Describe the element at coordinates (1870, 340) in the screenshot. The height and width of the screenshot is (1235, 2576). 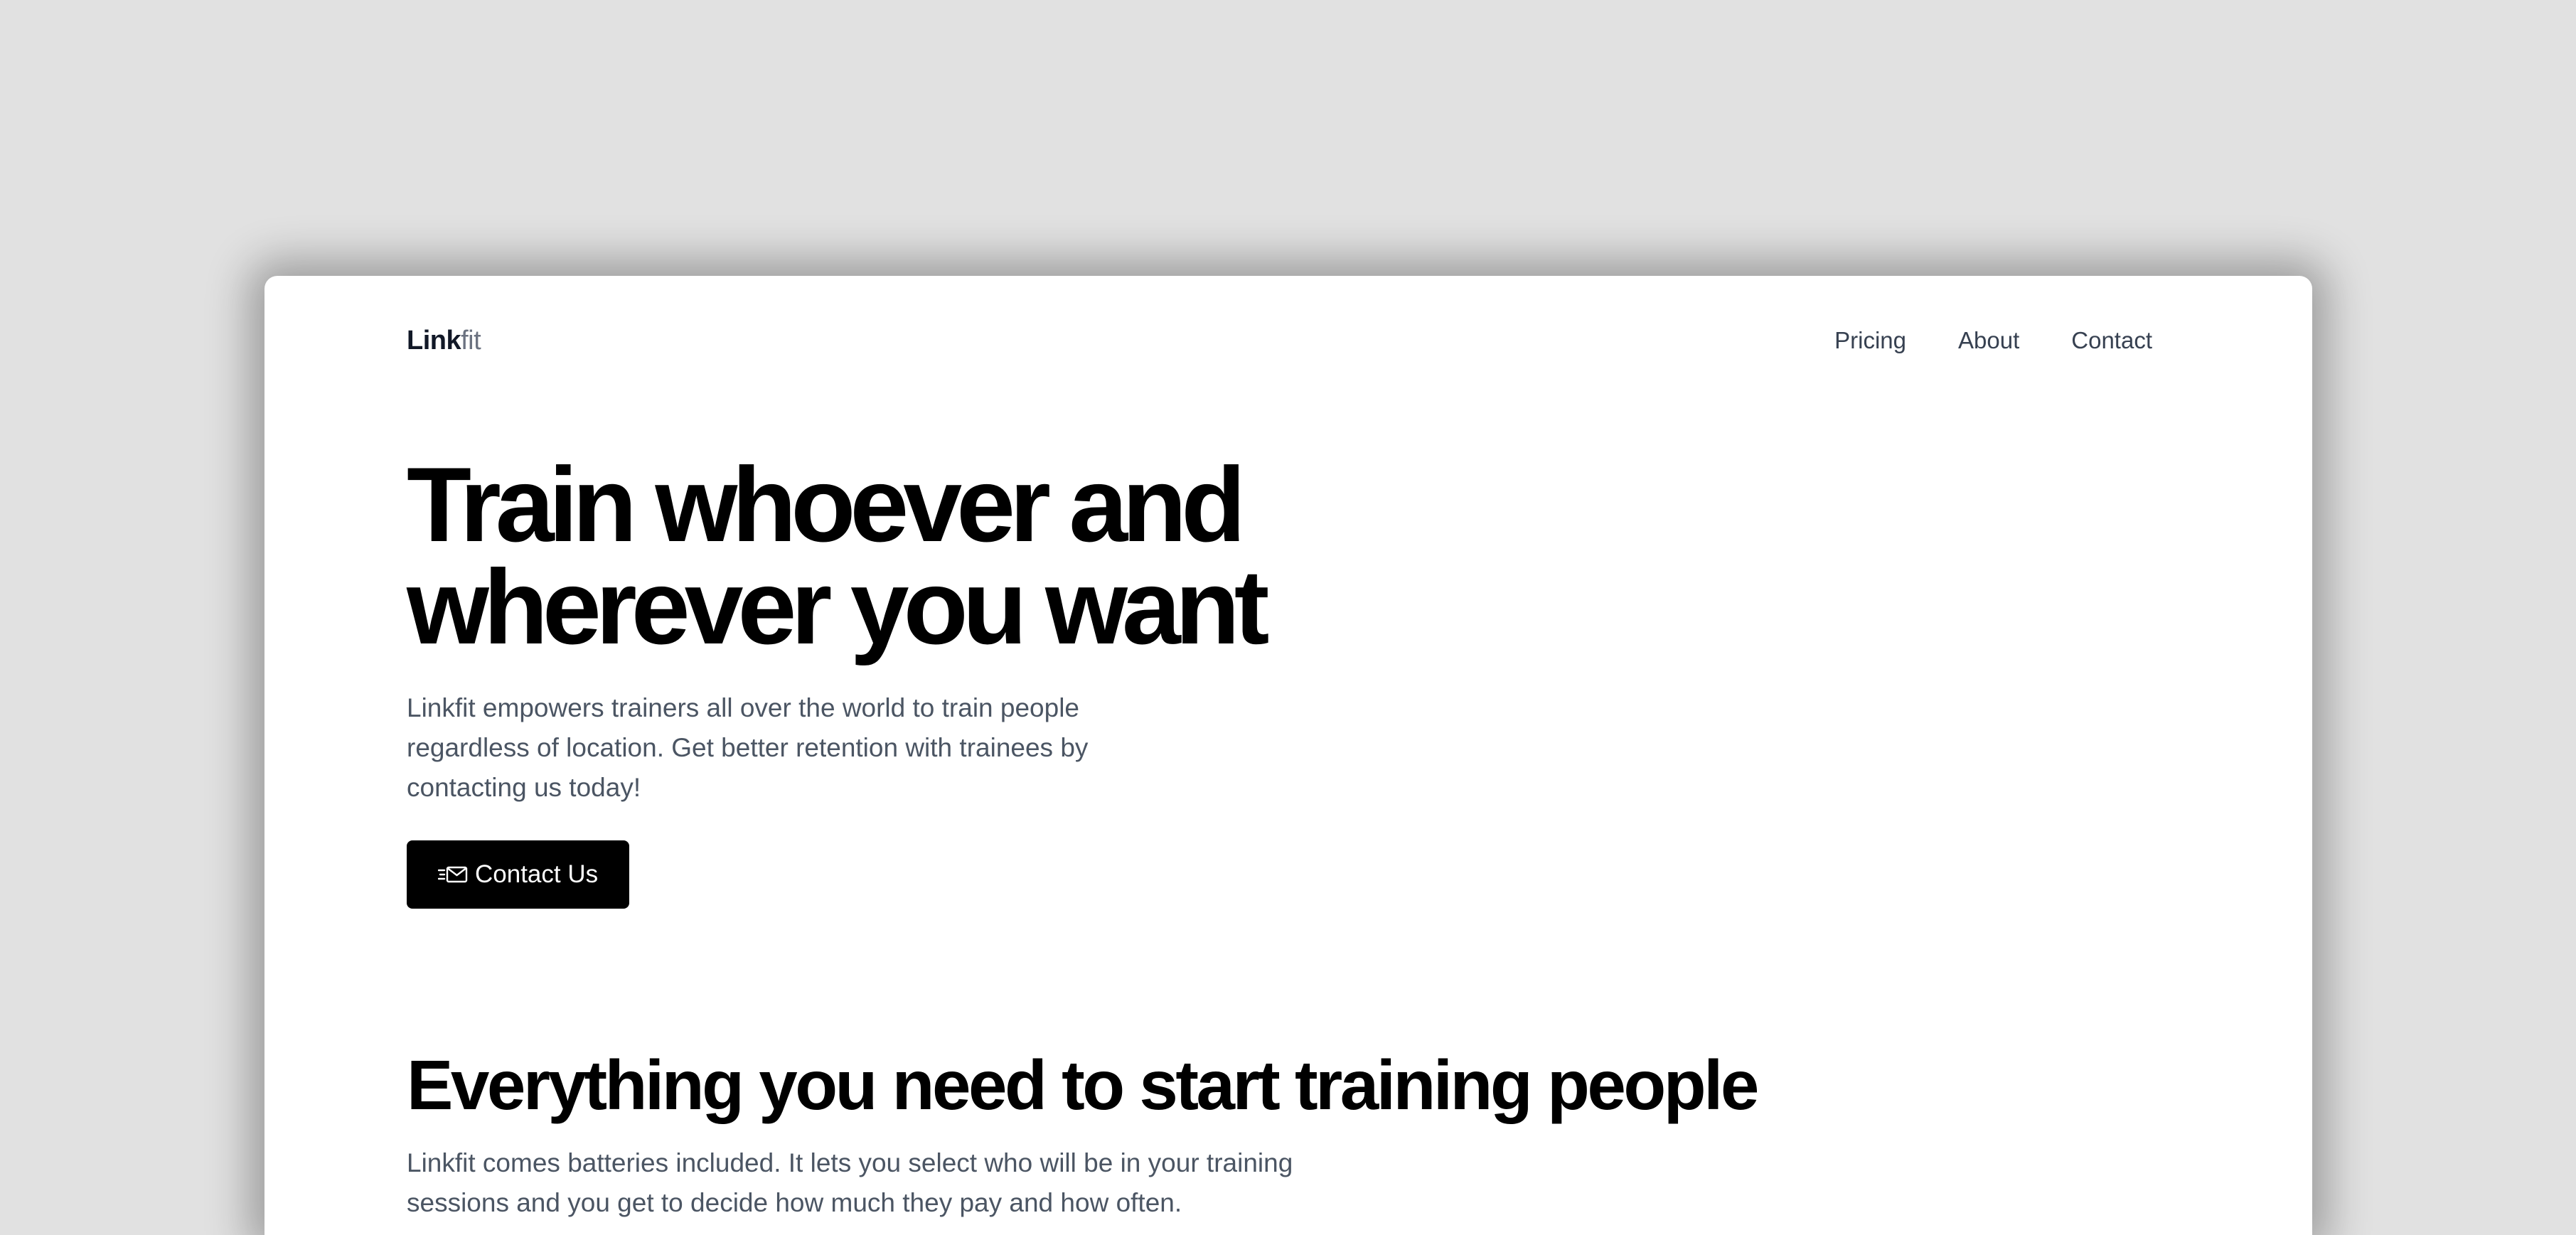
I see `nav-link-pricing: Pricing` at that location.